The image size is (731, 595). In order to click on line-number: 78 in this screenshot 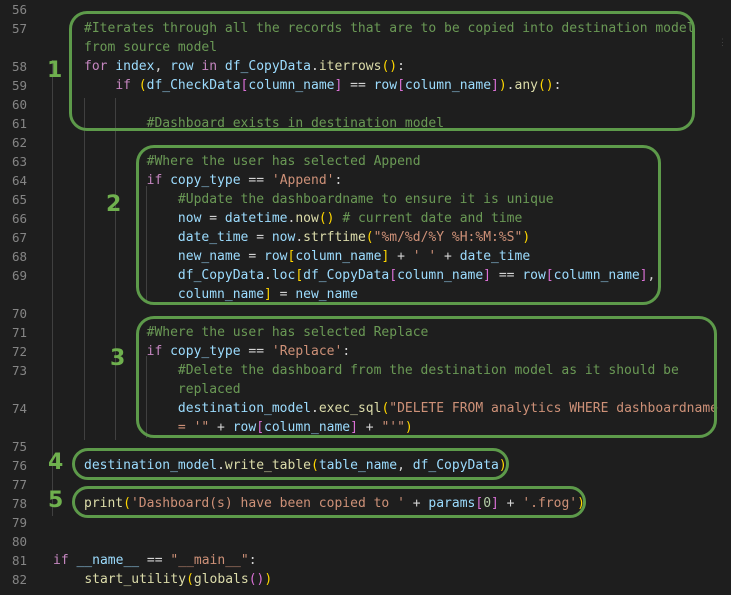, I will do `click(19, 503)`.